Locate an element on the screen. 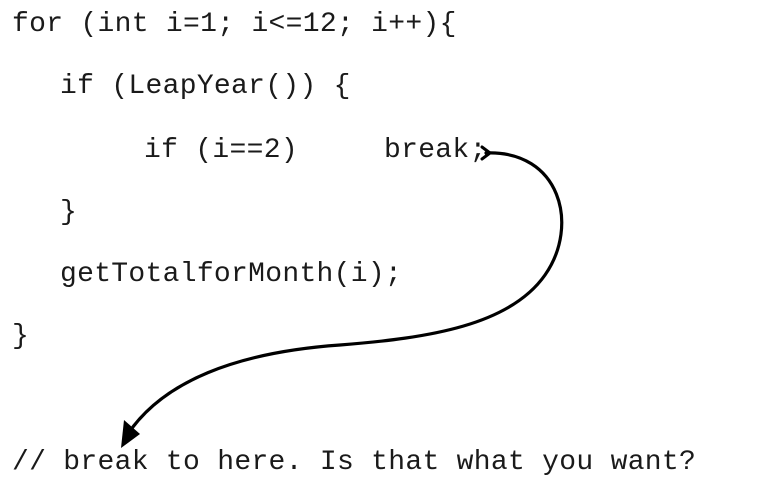 The height and width of the screenshot is (480, 763). code-comment: // break to here. Is that what you want? is located at coordinates (354, 462).